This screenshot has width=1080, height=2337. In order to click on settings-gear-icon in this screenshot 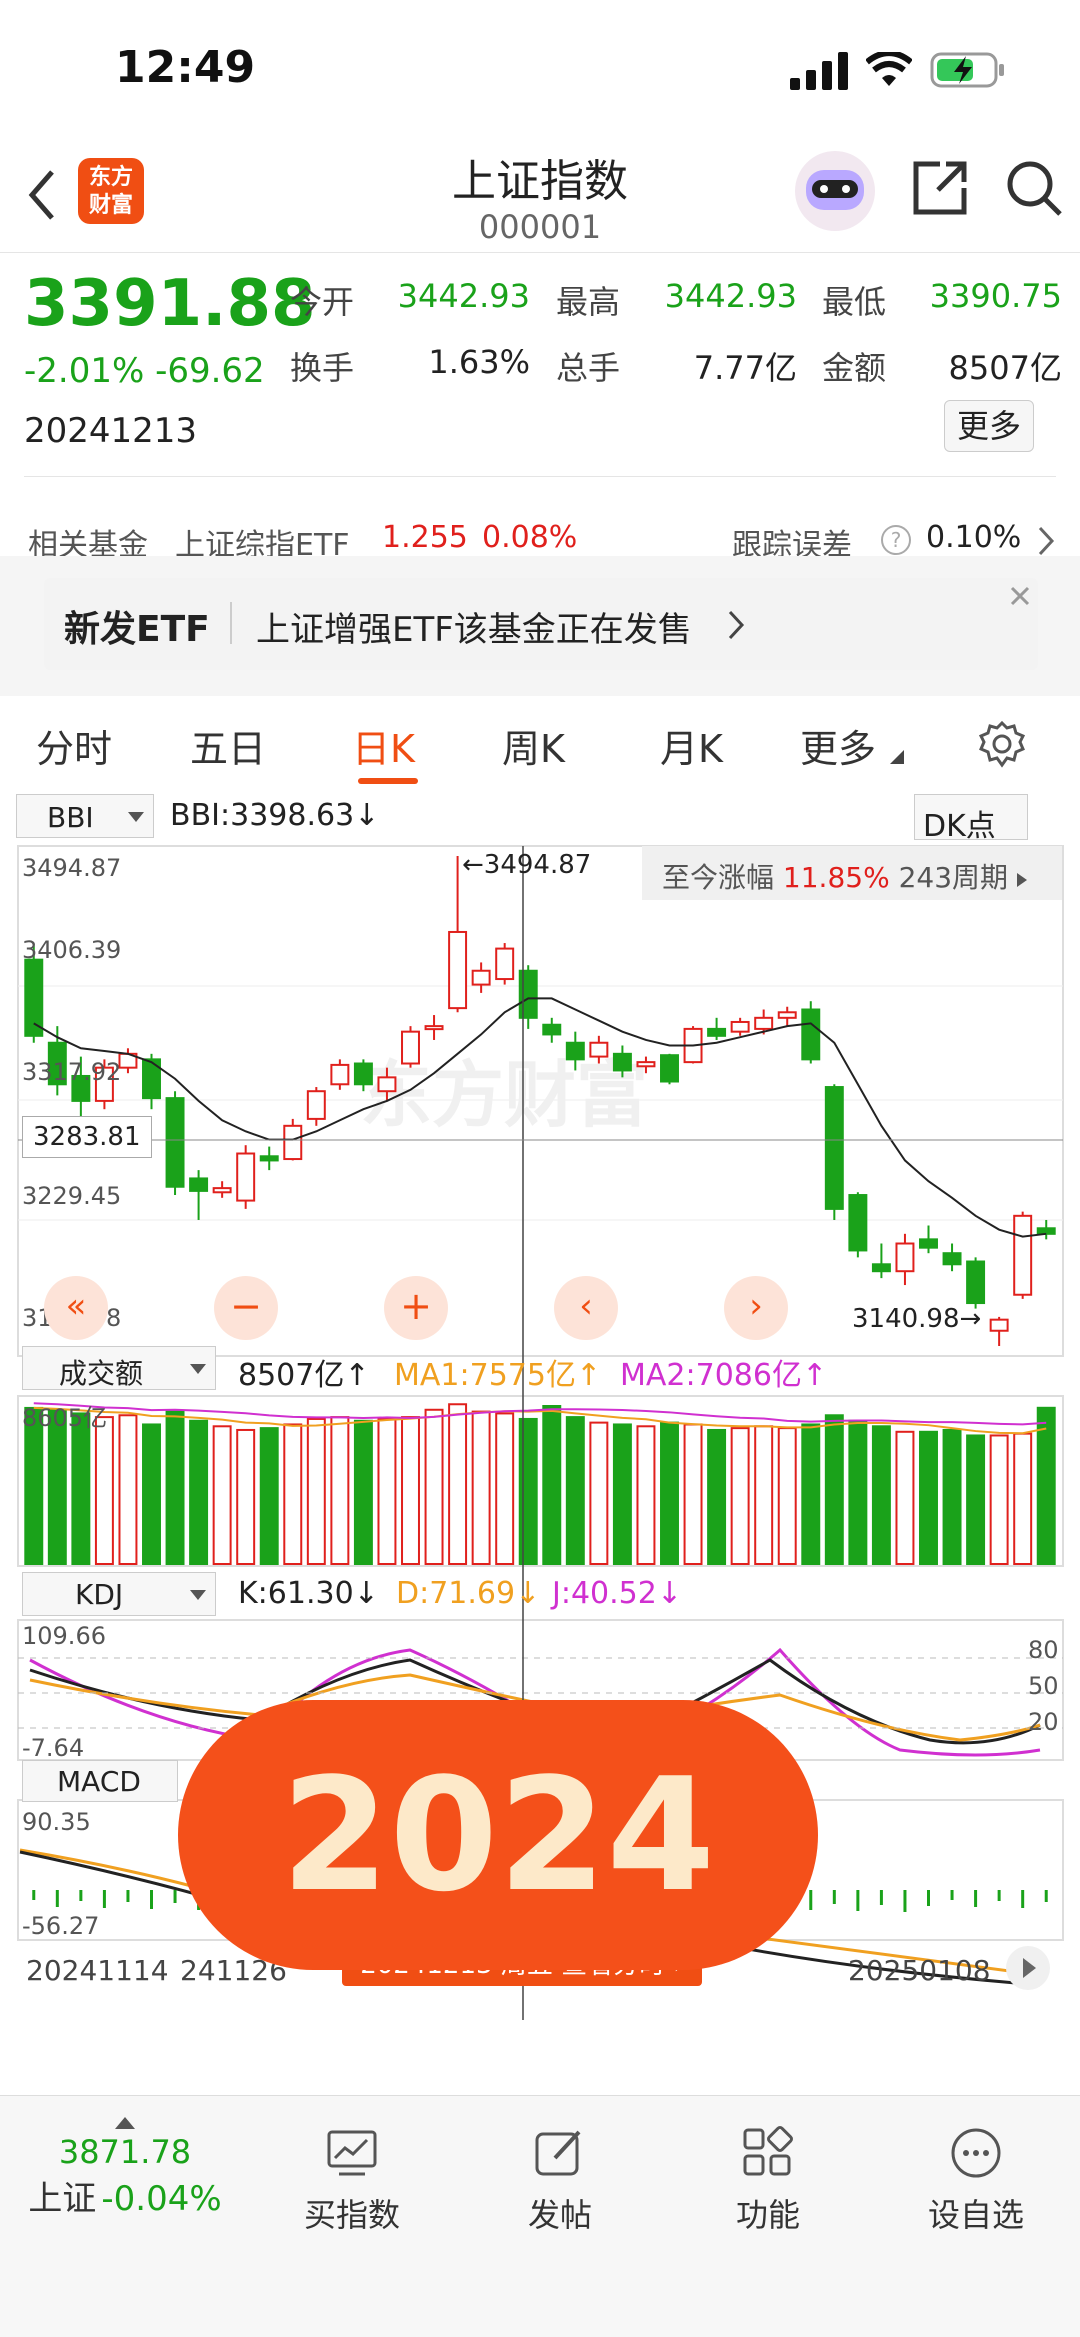, I will do `click(1002, 744)`.